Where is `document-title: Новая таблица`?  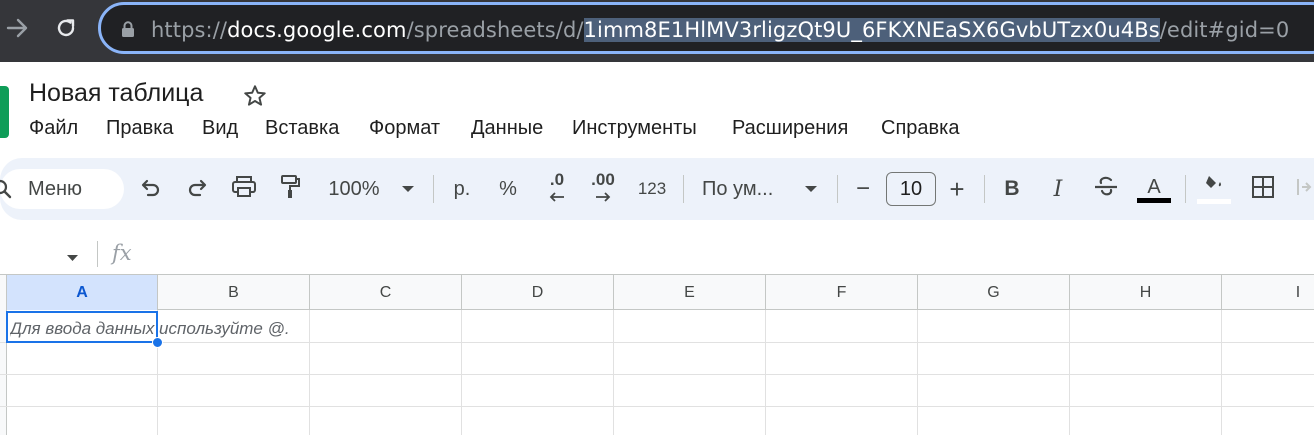
document-title: Новая таблица is located at coordinates (116, 93).